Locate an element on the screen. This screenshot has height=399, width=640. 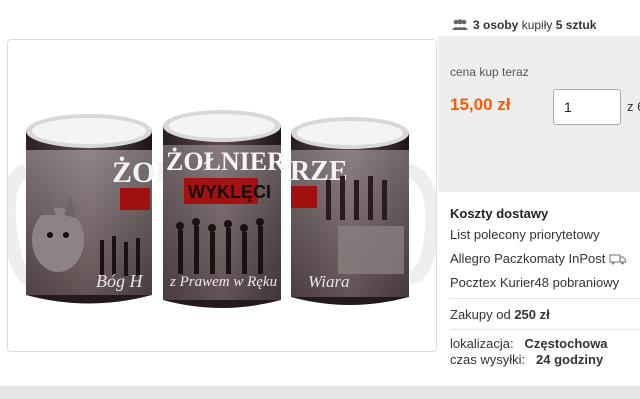
quantity-input is located at coordinates (587, 107).